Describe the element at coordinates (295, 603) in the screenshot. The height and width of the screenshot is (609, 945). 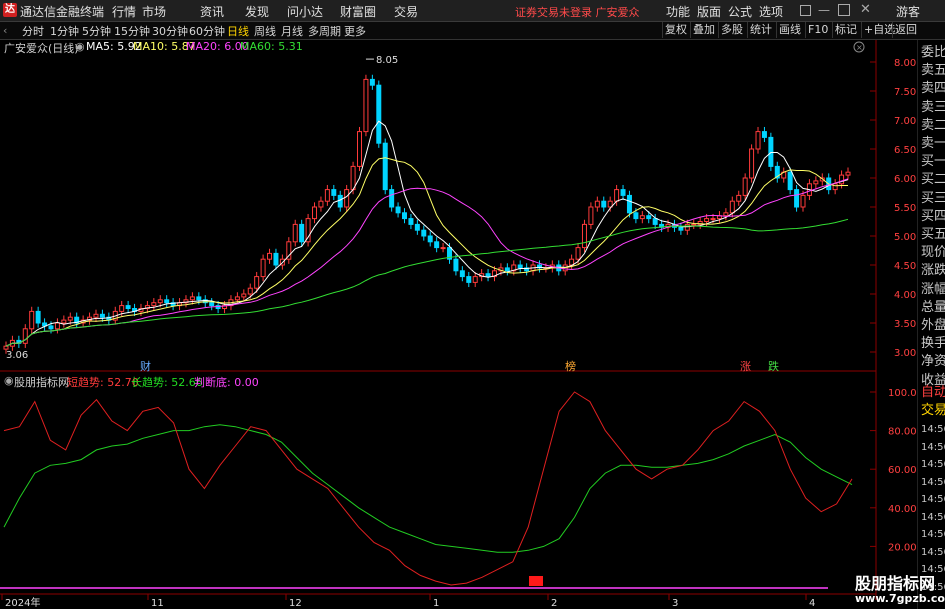
I see `time-tick-label: 12` at that location.